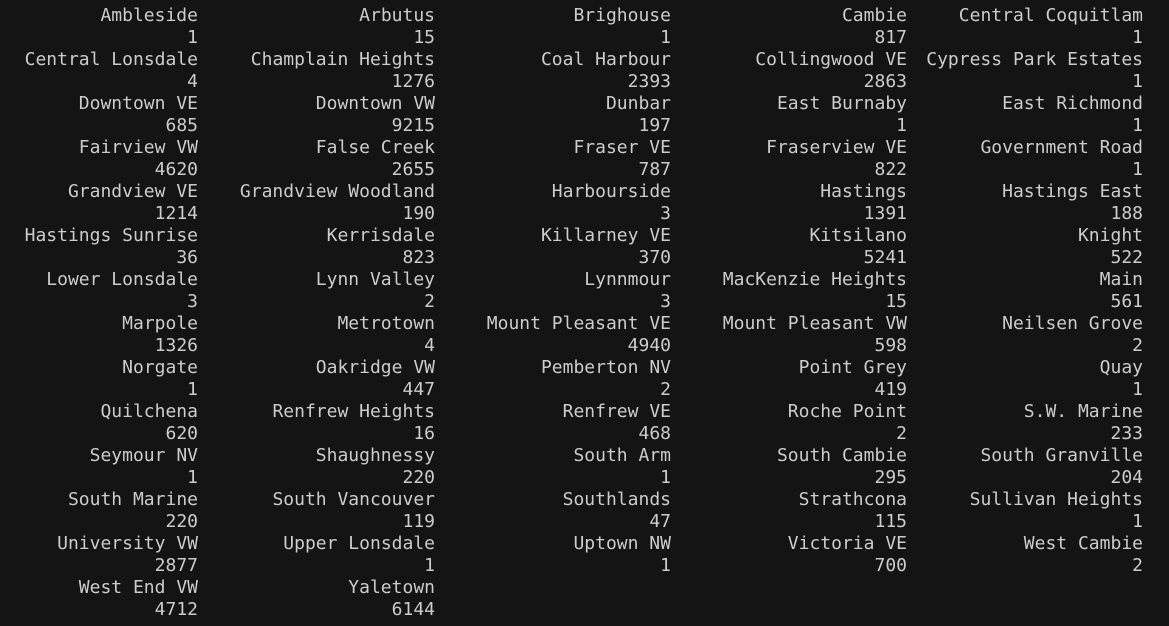  What do you see at coordinates (138, 147) in the screenshot?
I see `neighbourhood-name: Fairview VW` at bounding box center [138, 147].